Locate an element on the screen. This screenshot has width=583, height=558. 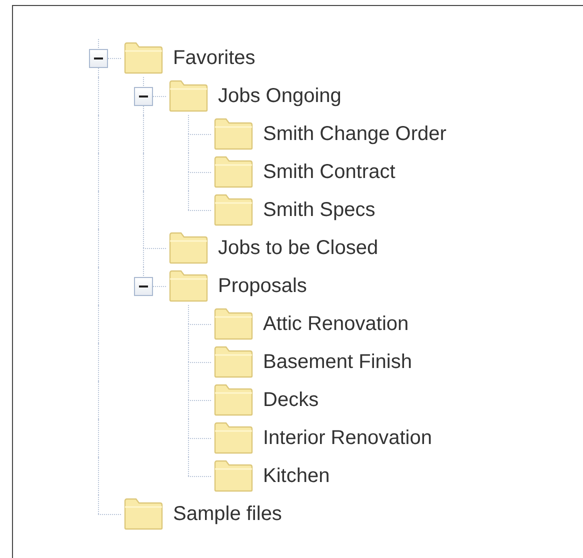
folder-label: Proposals is located at coordinates (262, 286).